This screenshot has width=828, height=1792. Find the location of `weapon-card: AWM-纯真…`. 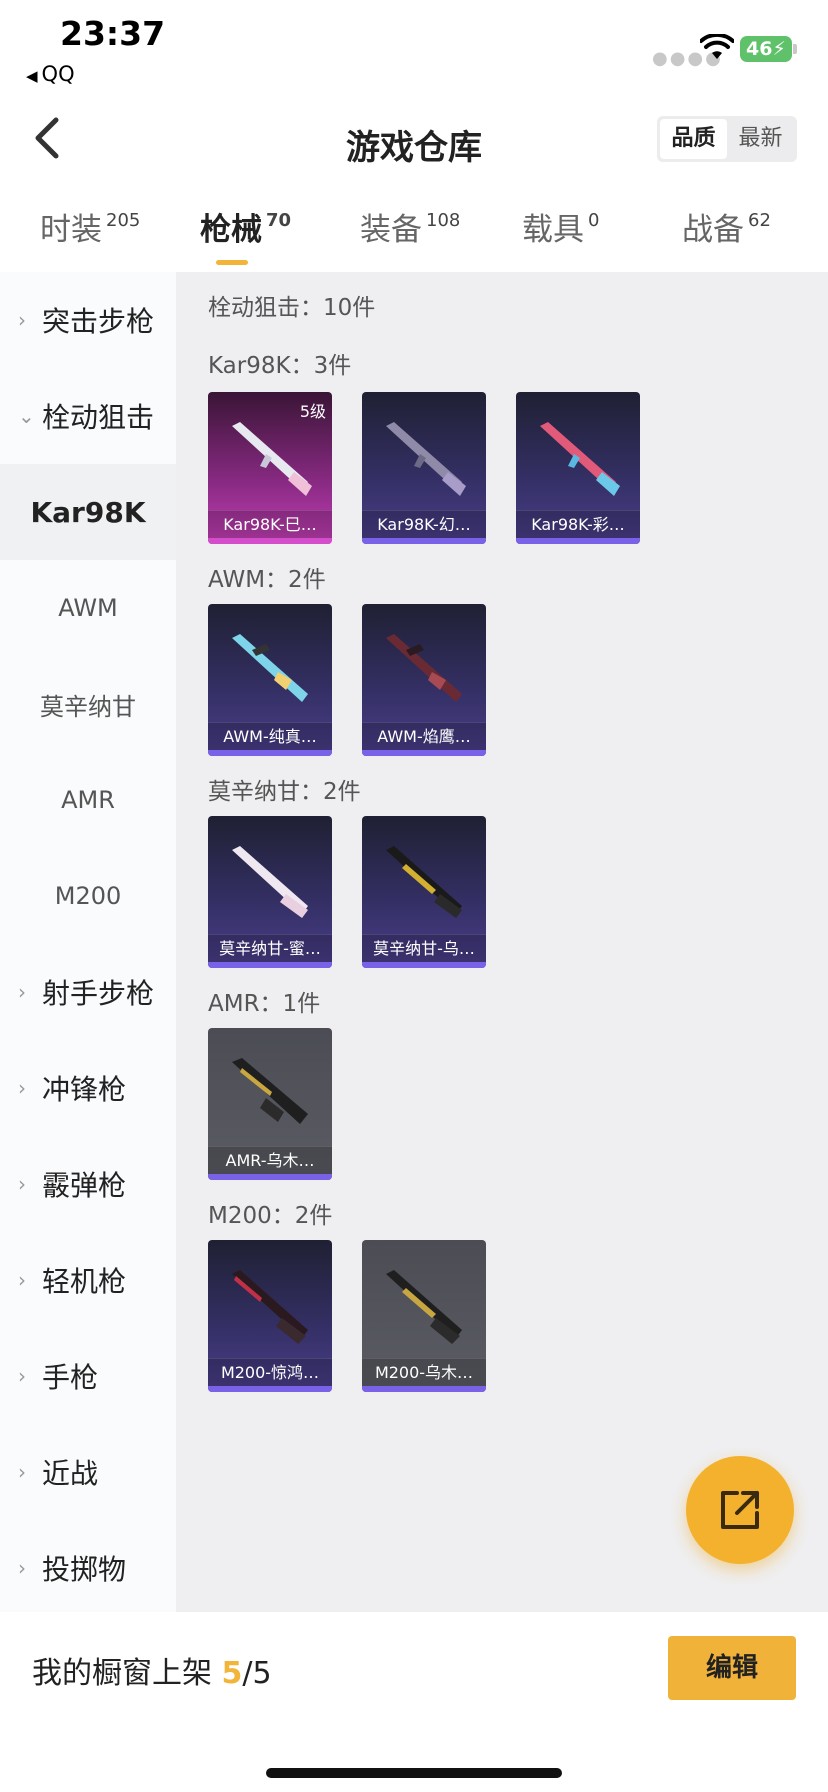

weapon-card: AWM-纯真… is located at coordinates (270, 680).